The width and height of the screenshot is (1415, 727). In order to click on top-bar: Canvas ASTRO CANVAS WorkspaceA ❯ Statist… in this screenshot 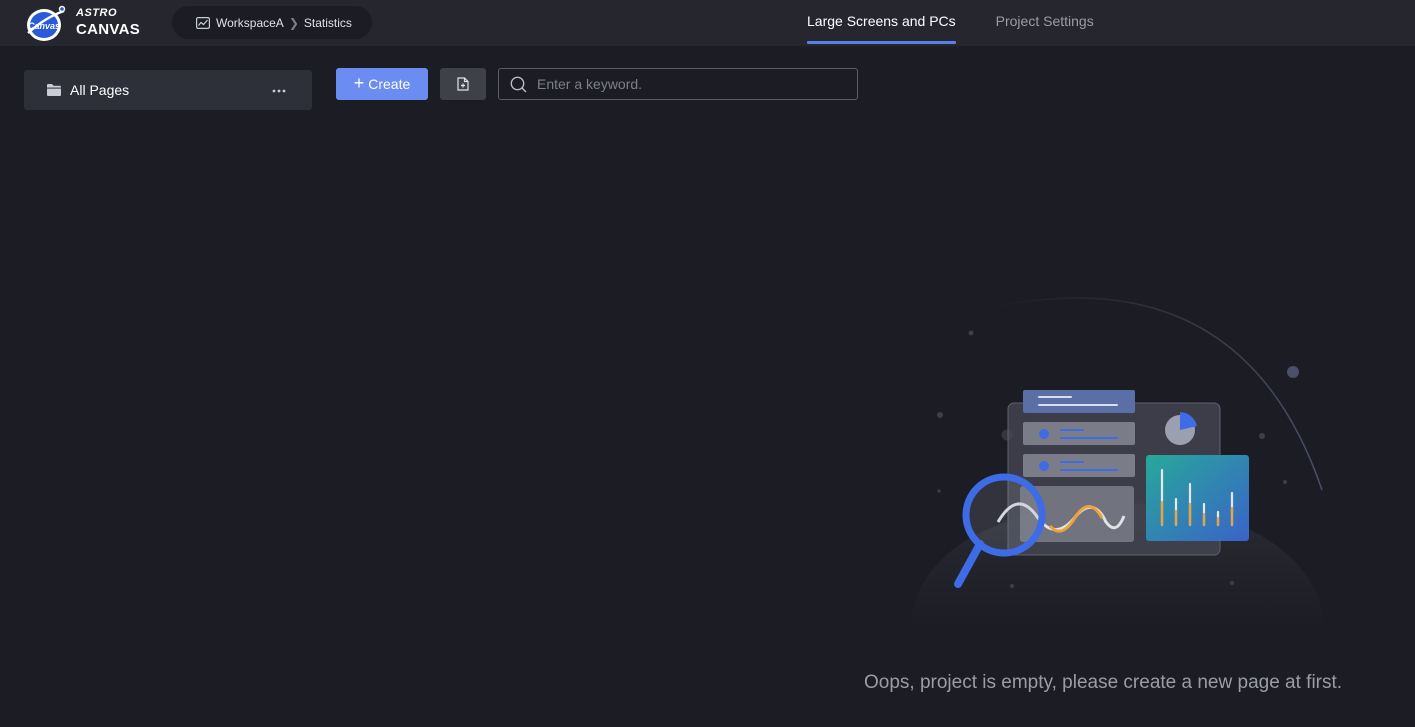, I will do `click(707, 23)`.